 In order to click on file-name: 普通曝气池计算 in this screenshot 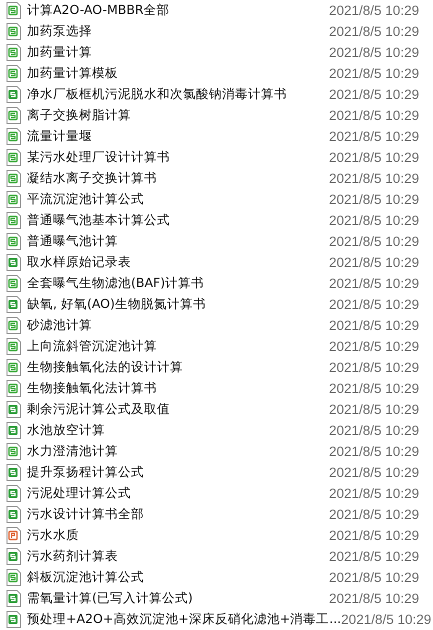, I will do `click(178, 241)`.